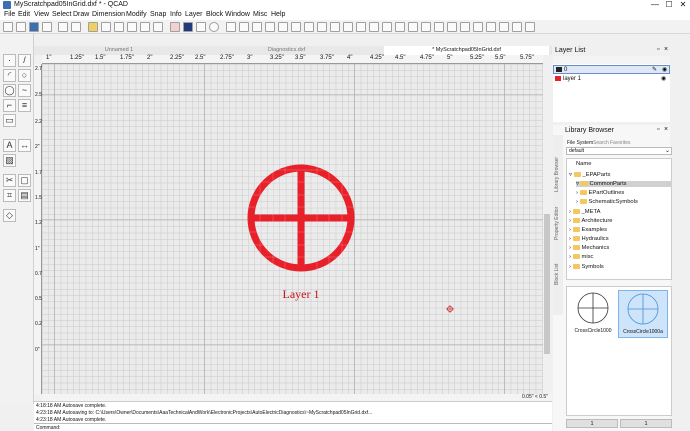 The width and height of the screenshot is (690, 431). I want to click on menu-modify: Modify, so click(136, 14).